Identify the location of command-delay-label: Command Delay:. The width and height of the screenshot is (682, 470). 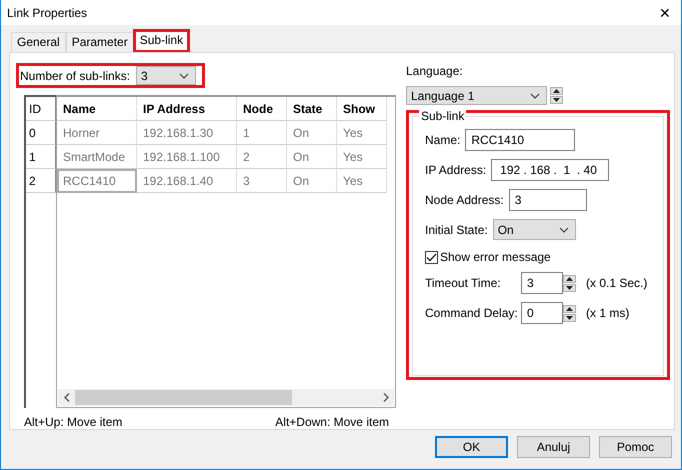
(472, 313).